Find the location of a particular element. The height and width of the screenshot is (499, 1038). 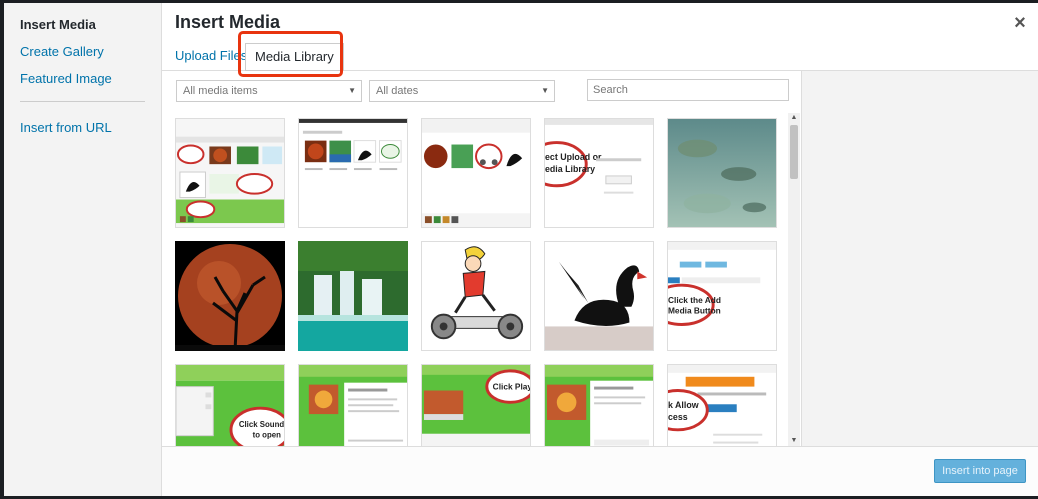

modal-footer: Insert into page is located at coordinates (600, 471).